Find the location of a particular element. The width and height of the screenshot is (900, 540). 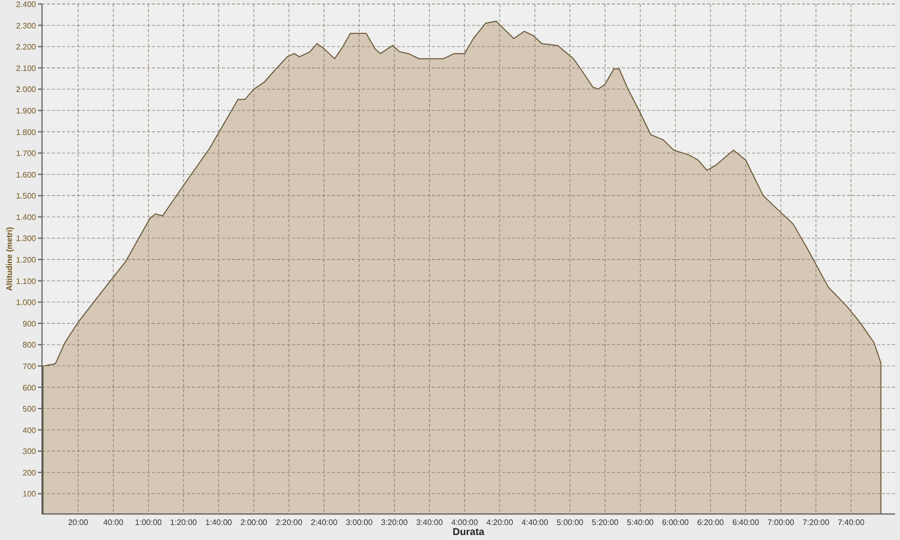

y-tick-label: 1.800 is located at coordinates (26, 132).